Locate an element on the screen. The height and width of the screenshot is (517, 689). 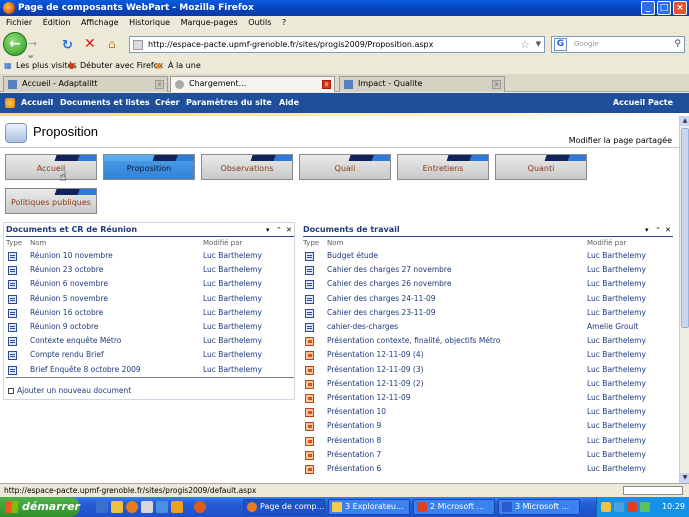
tray-alert-icon is located at coordinates (632, 507).